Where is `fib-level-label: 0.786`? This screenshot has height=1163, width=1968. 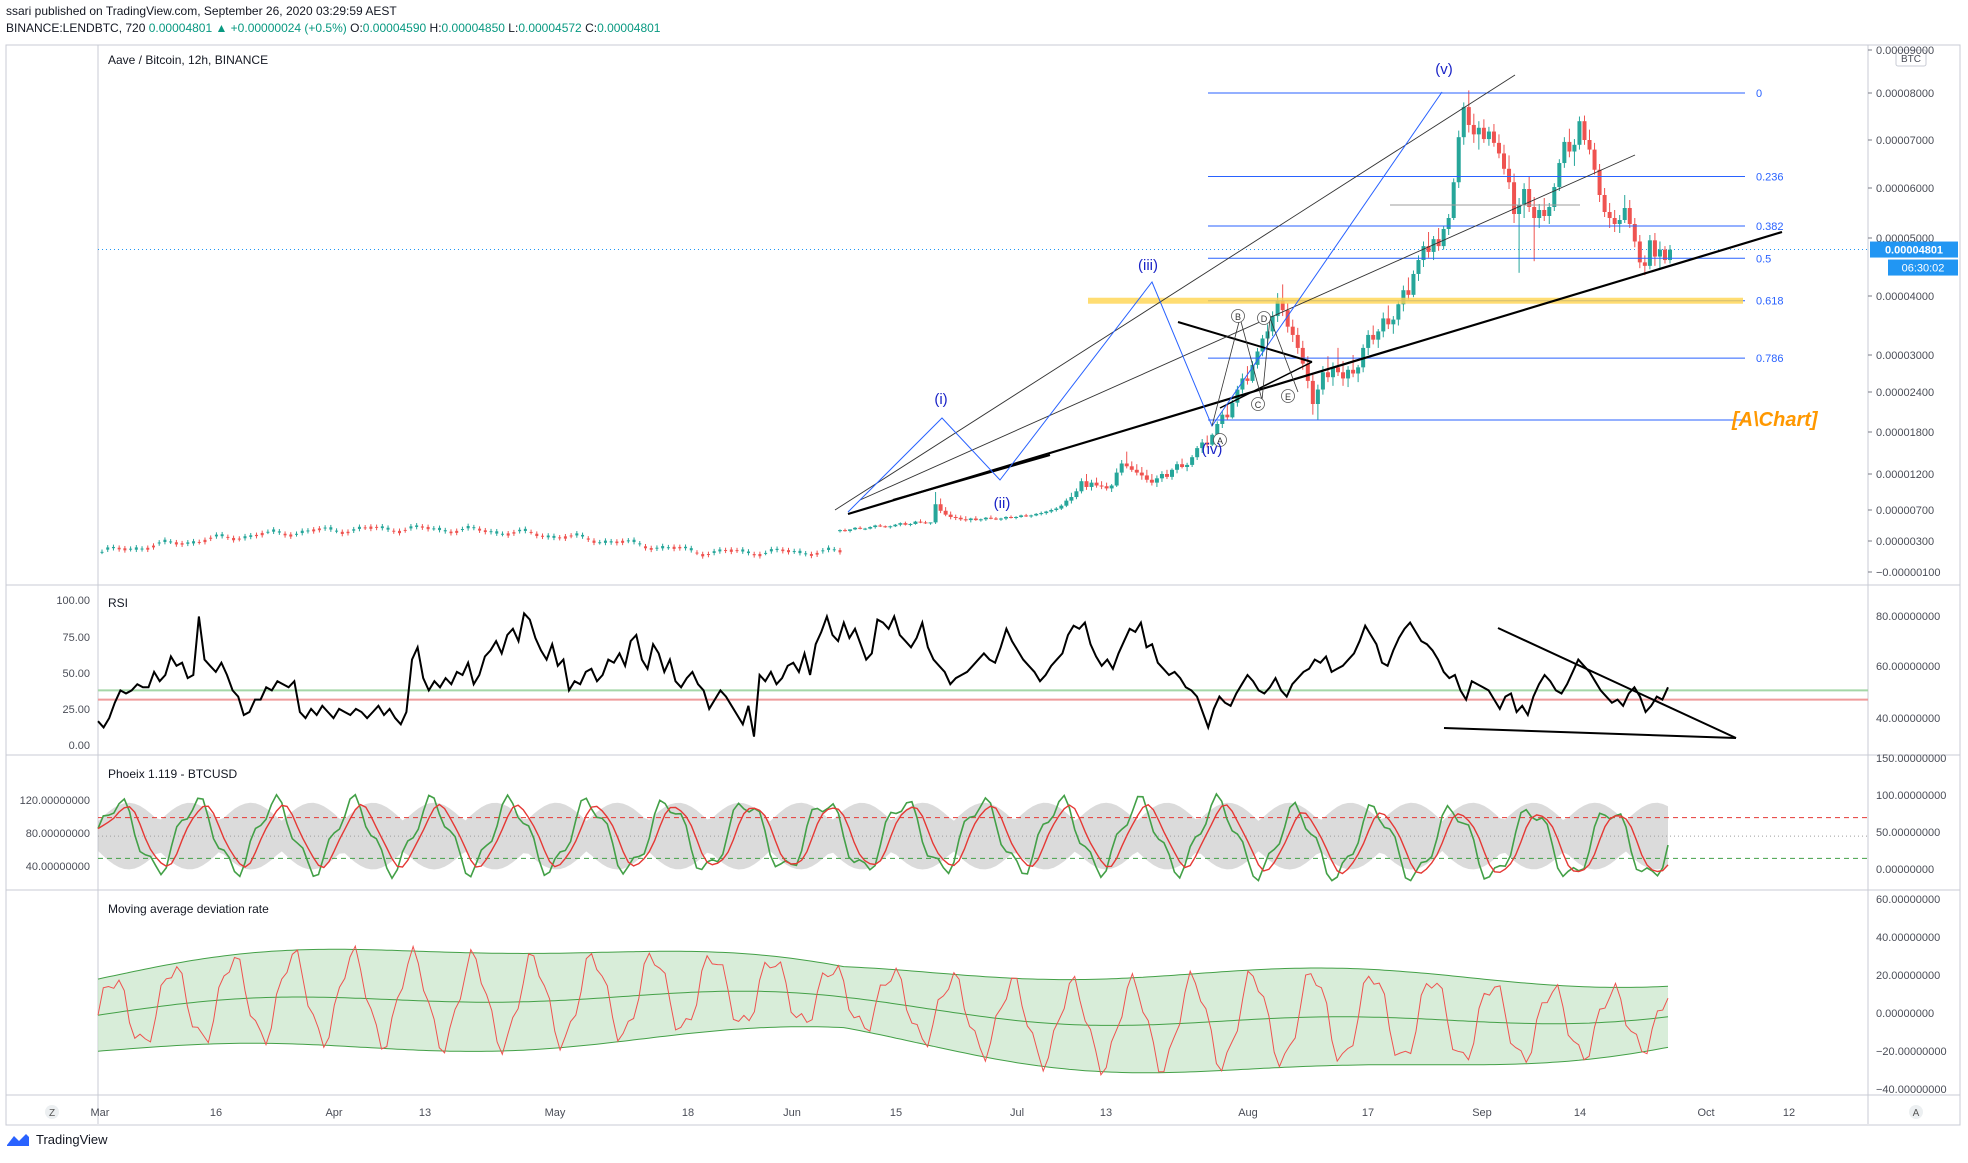 fib-level-label: 0.786 is located at coordinates (1770, 359).